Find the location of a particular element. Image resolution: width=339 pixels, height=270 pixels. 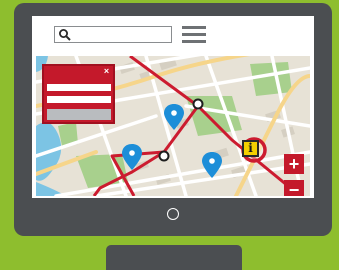

submit-button is located at coordinates (79, 114).